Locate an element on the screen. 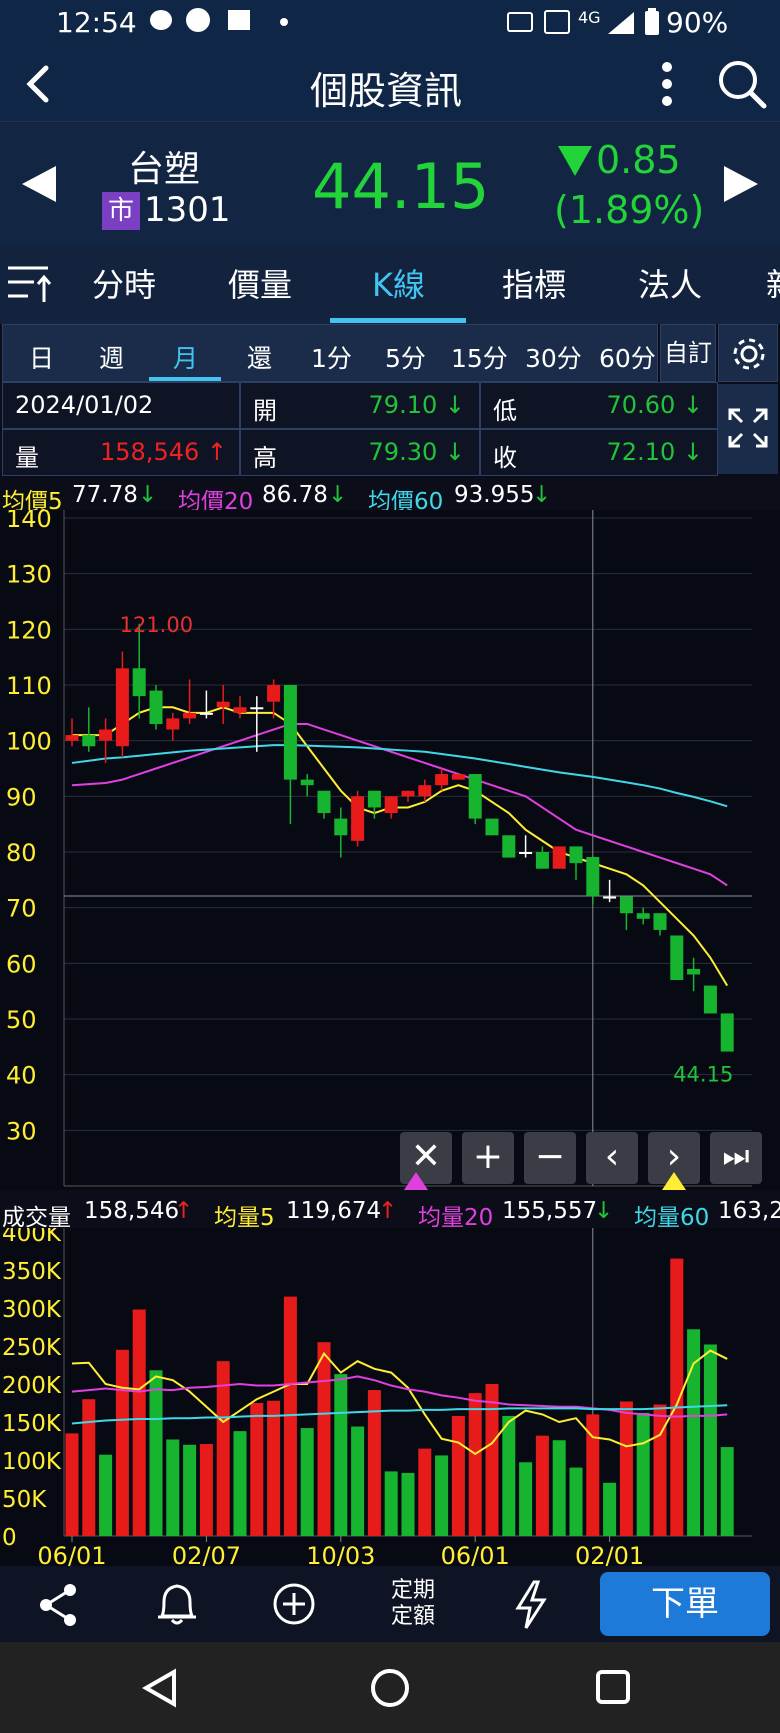 The height and width of the screenshot is (1733, 780). custom-period-button: 自訂 is located at coordinates (688, 353).